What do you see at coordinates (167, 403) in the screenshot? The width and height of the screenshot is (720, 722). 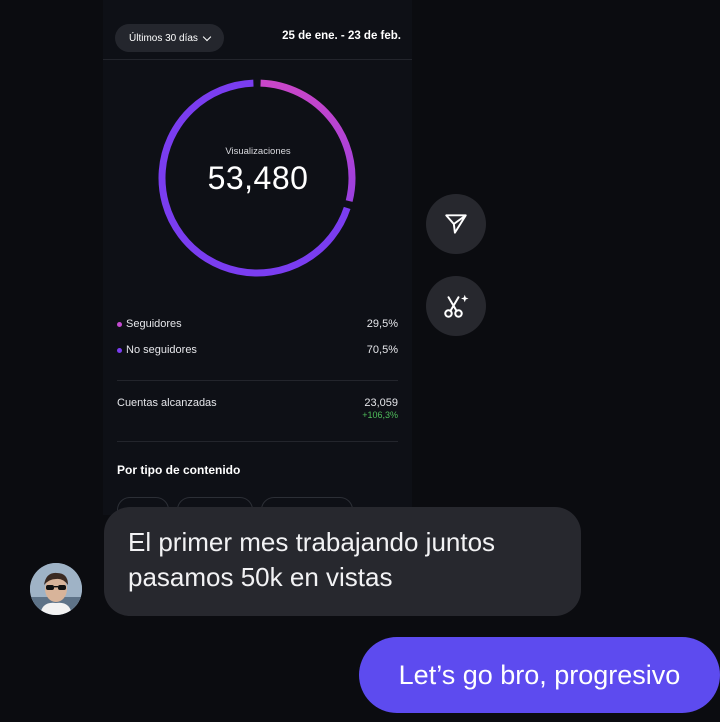 I see `reach-label: Cuentas alcanzadas` at bounding box center [167, 403].